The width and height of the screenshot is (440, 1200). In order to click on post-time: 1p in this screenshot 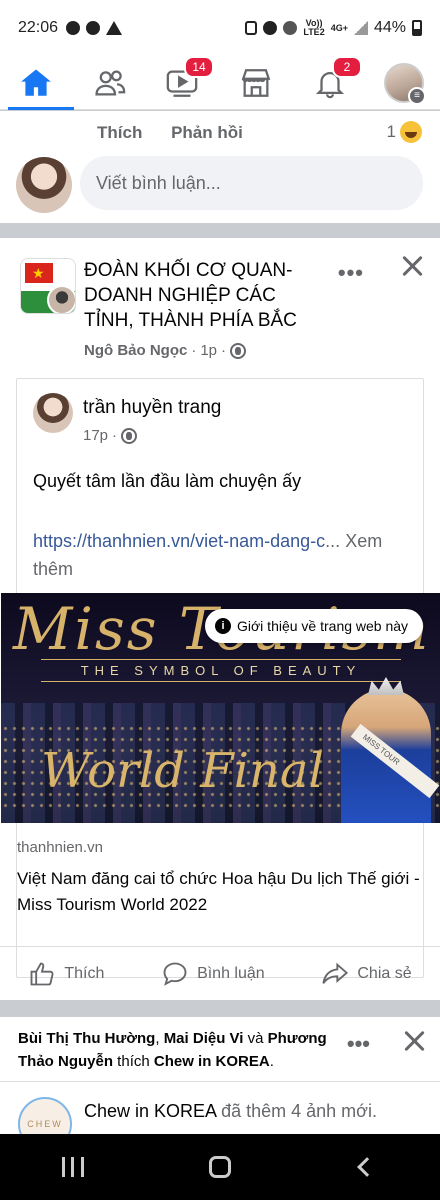, I will do `click(208, 350)`.